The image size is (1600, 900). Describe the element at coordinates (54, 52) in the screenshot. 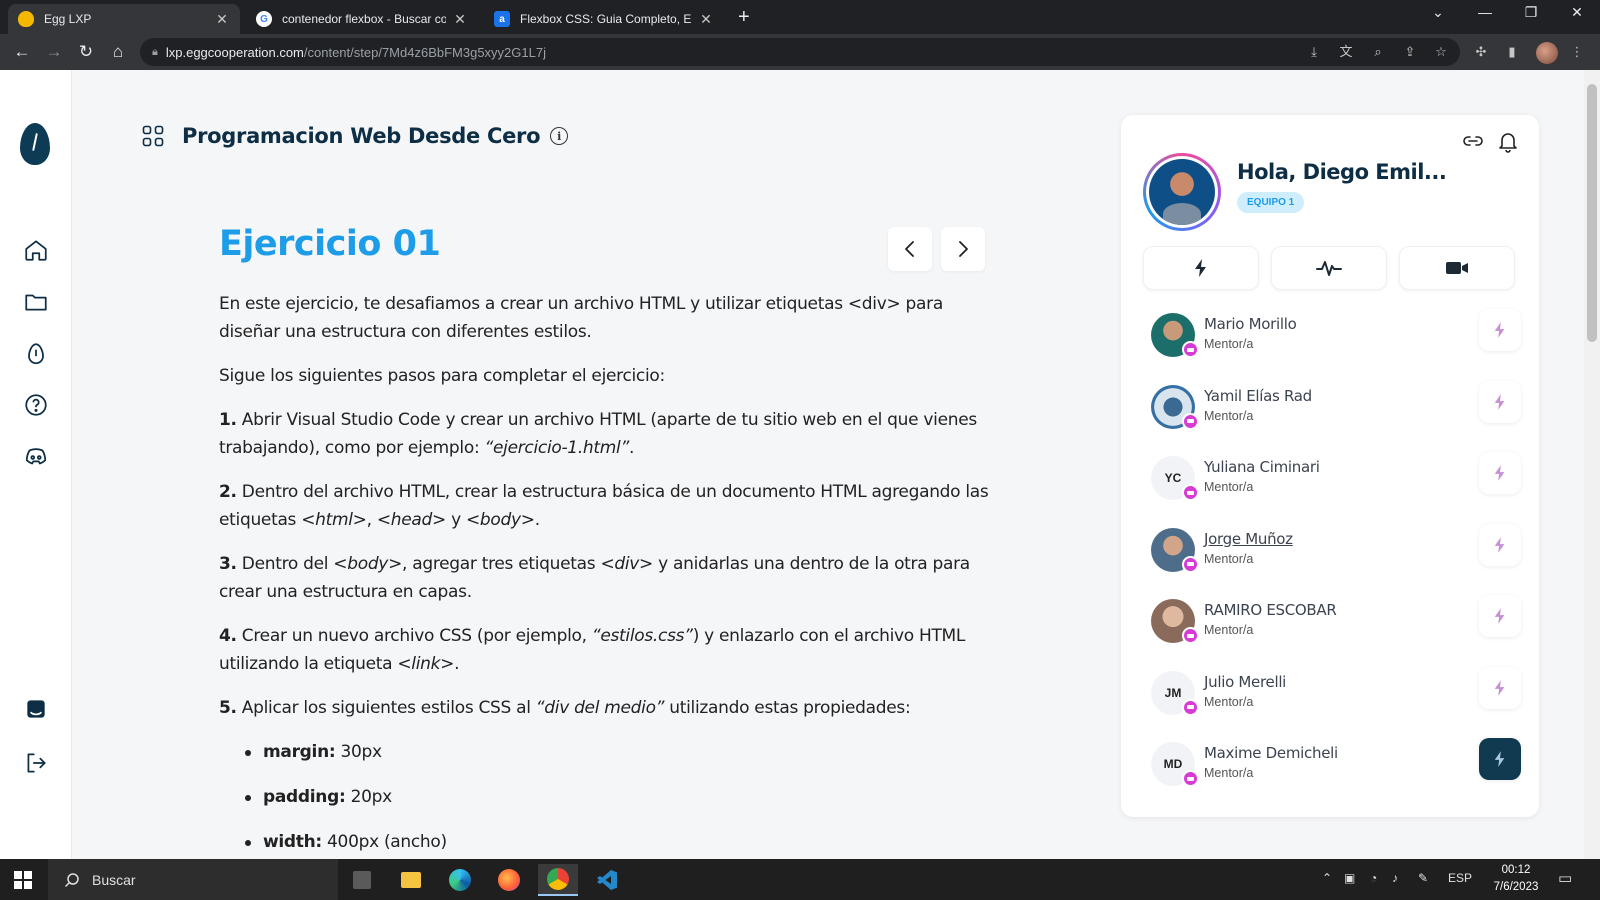

I see `forward-icon: →` at that location.